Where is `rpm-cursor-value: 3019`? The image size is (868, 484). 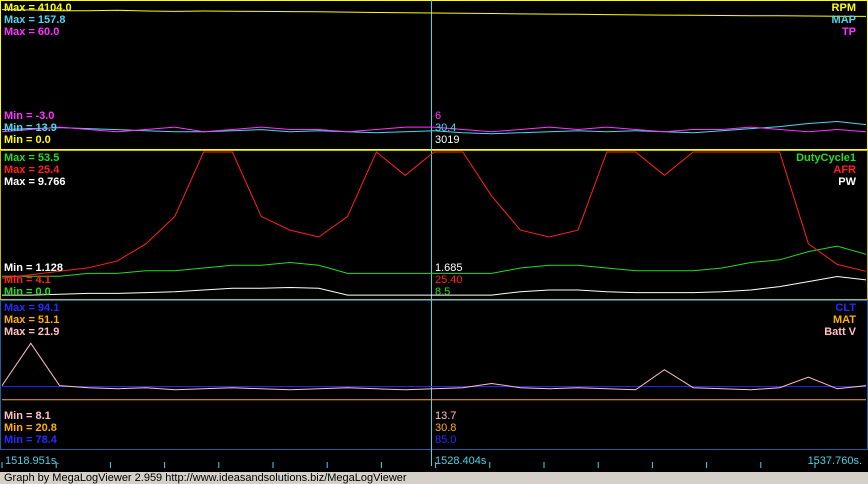
rpm-cursor-value: 3019 is located at coordinates (447, 140).